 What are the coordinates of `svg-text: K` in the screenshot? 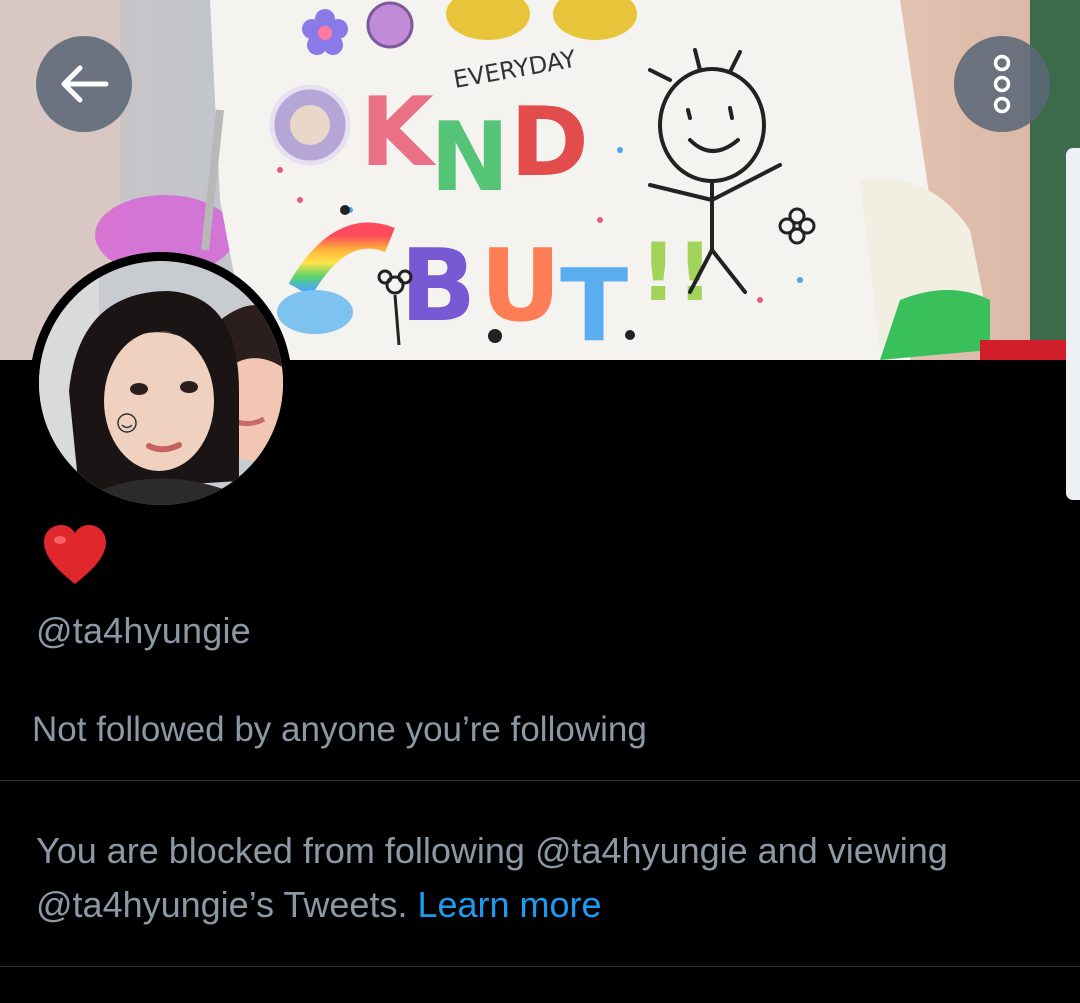 It's located at (398, 133).